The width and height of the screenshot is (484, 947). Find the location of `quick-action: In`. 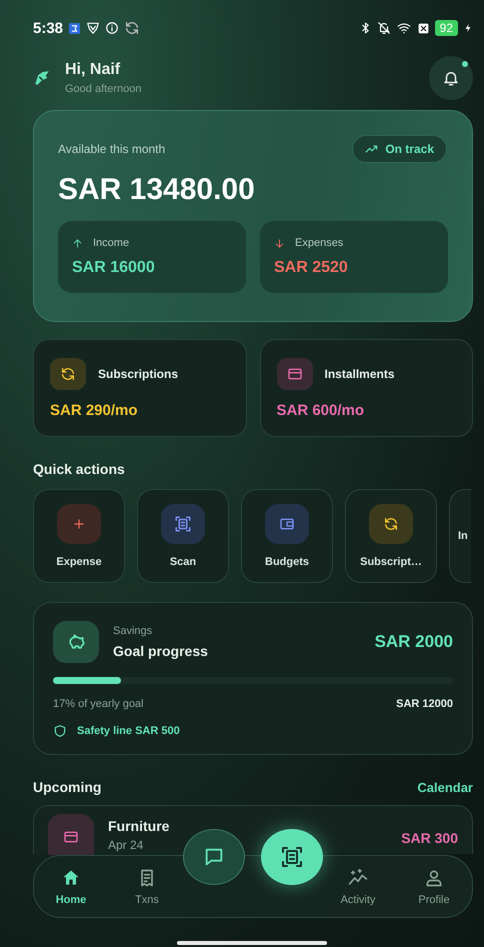

quick-action: In is located at coordinates (460, 536).